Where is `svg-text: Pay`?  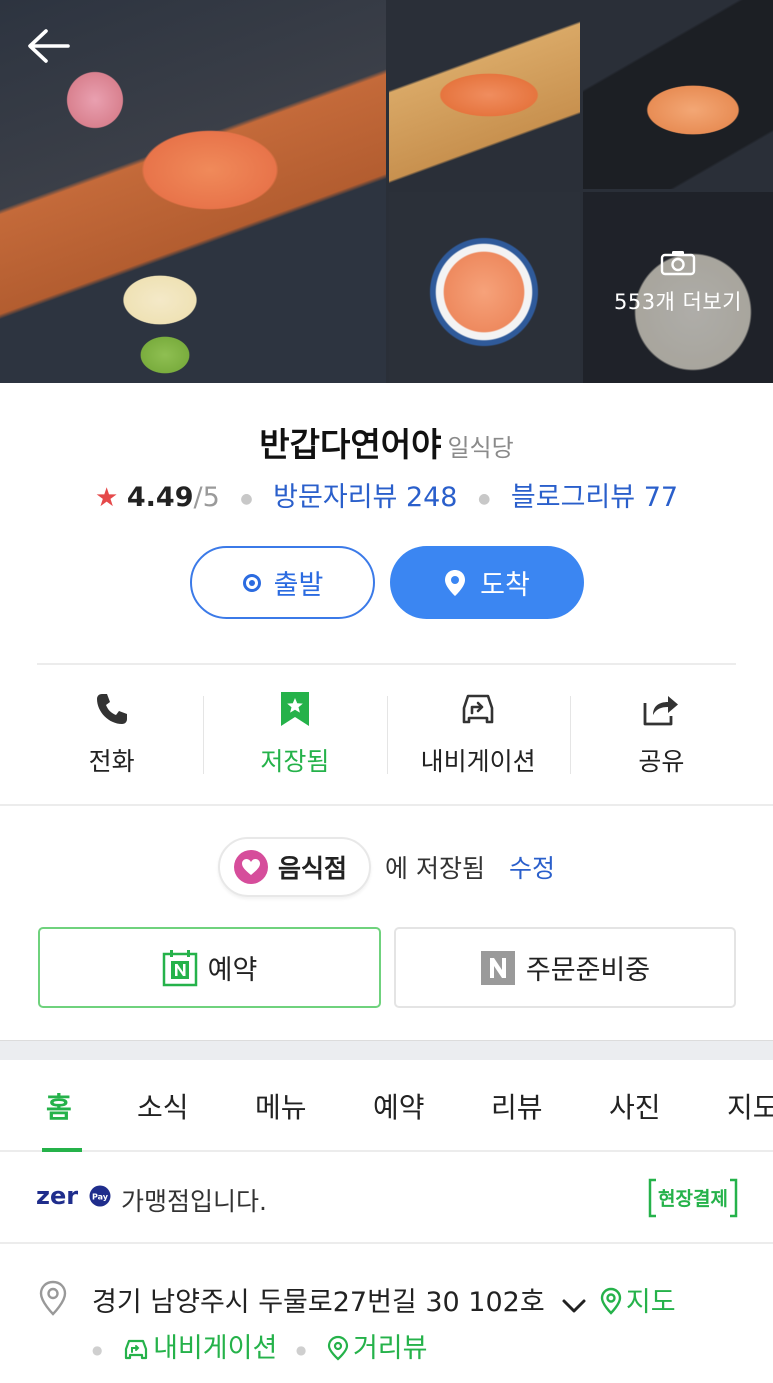 svg-text: Pay is located at coordinates (100, 1197).